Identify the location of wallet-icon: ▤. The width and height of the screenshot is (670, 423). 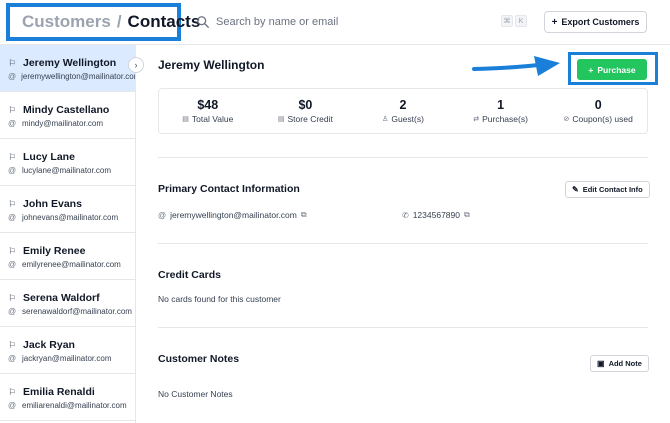
(185, 119).